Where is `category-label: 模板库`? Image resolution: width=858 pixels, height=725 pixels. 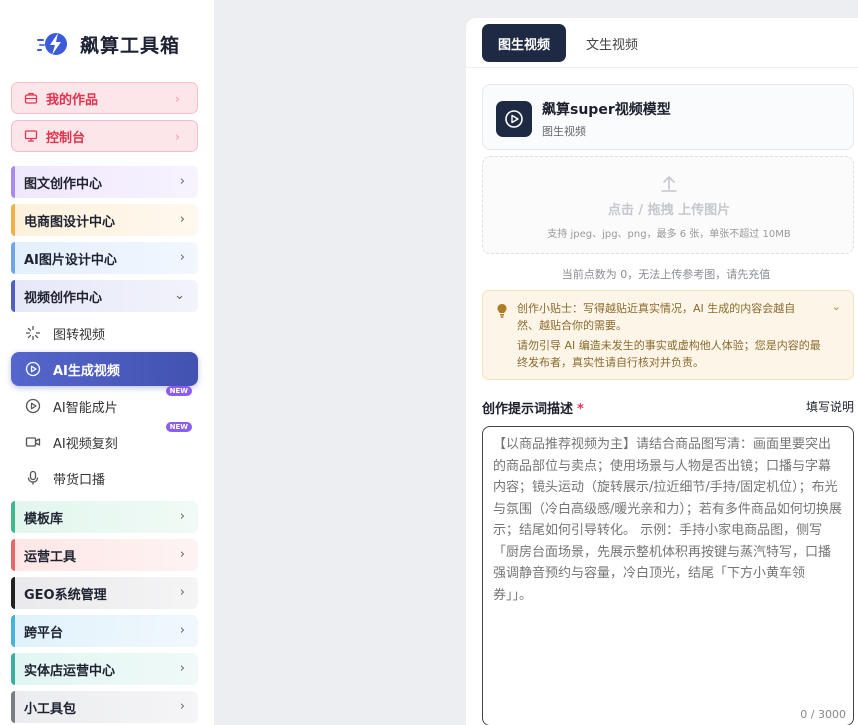 category-label: 模板库 is located at coordinates (44, 519).